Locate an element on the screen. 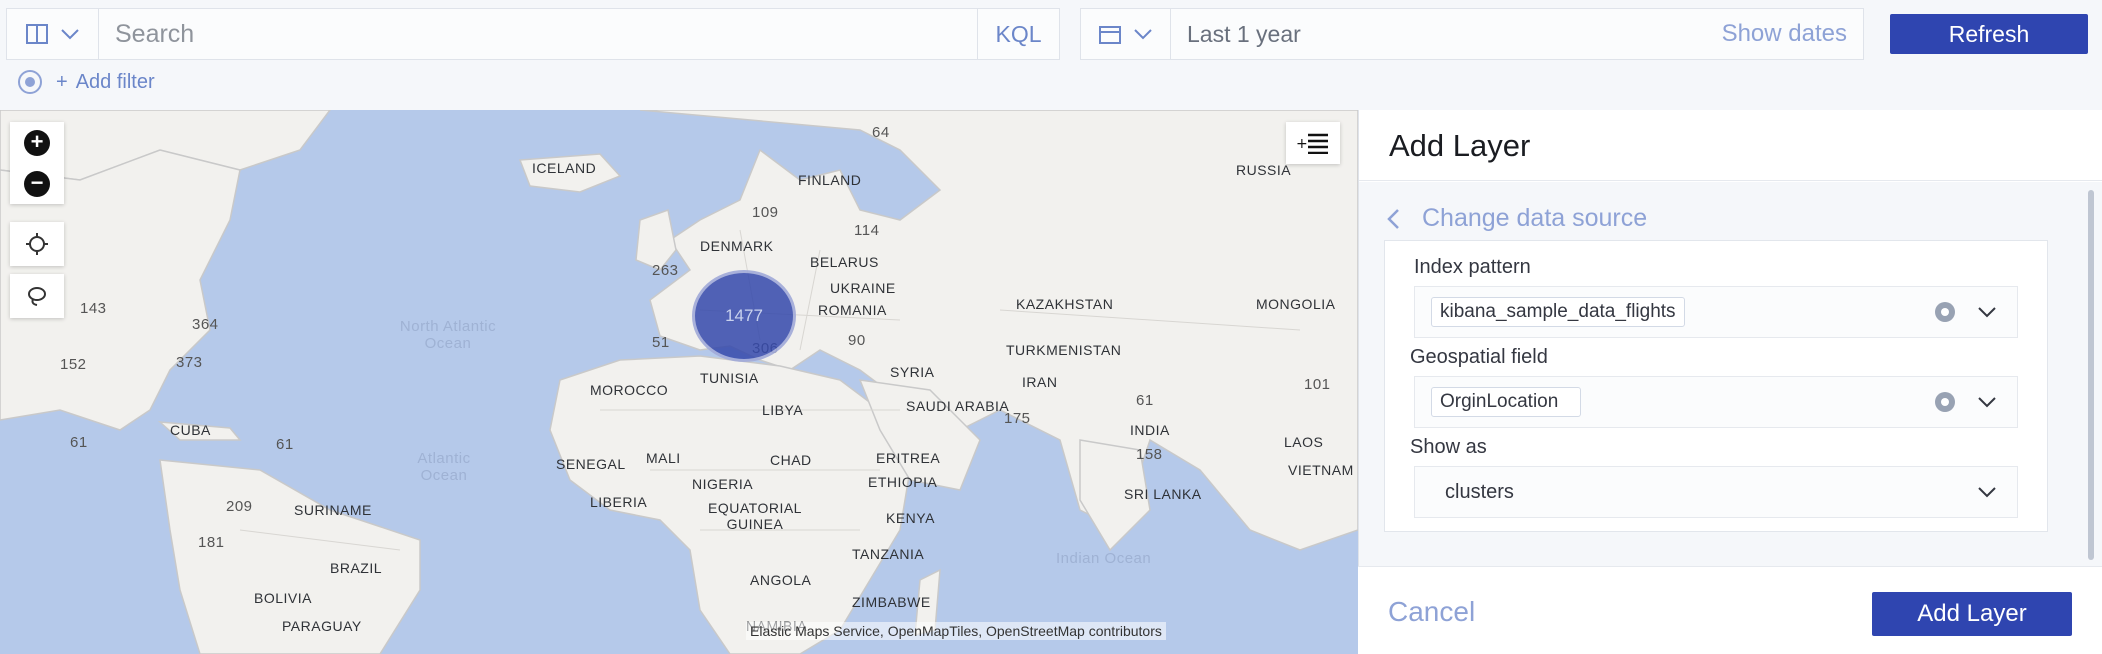 This screenshot has height=654, width=2102. change-data-source-label: Change data source is located at coordinates (1535, 218).